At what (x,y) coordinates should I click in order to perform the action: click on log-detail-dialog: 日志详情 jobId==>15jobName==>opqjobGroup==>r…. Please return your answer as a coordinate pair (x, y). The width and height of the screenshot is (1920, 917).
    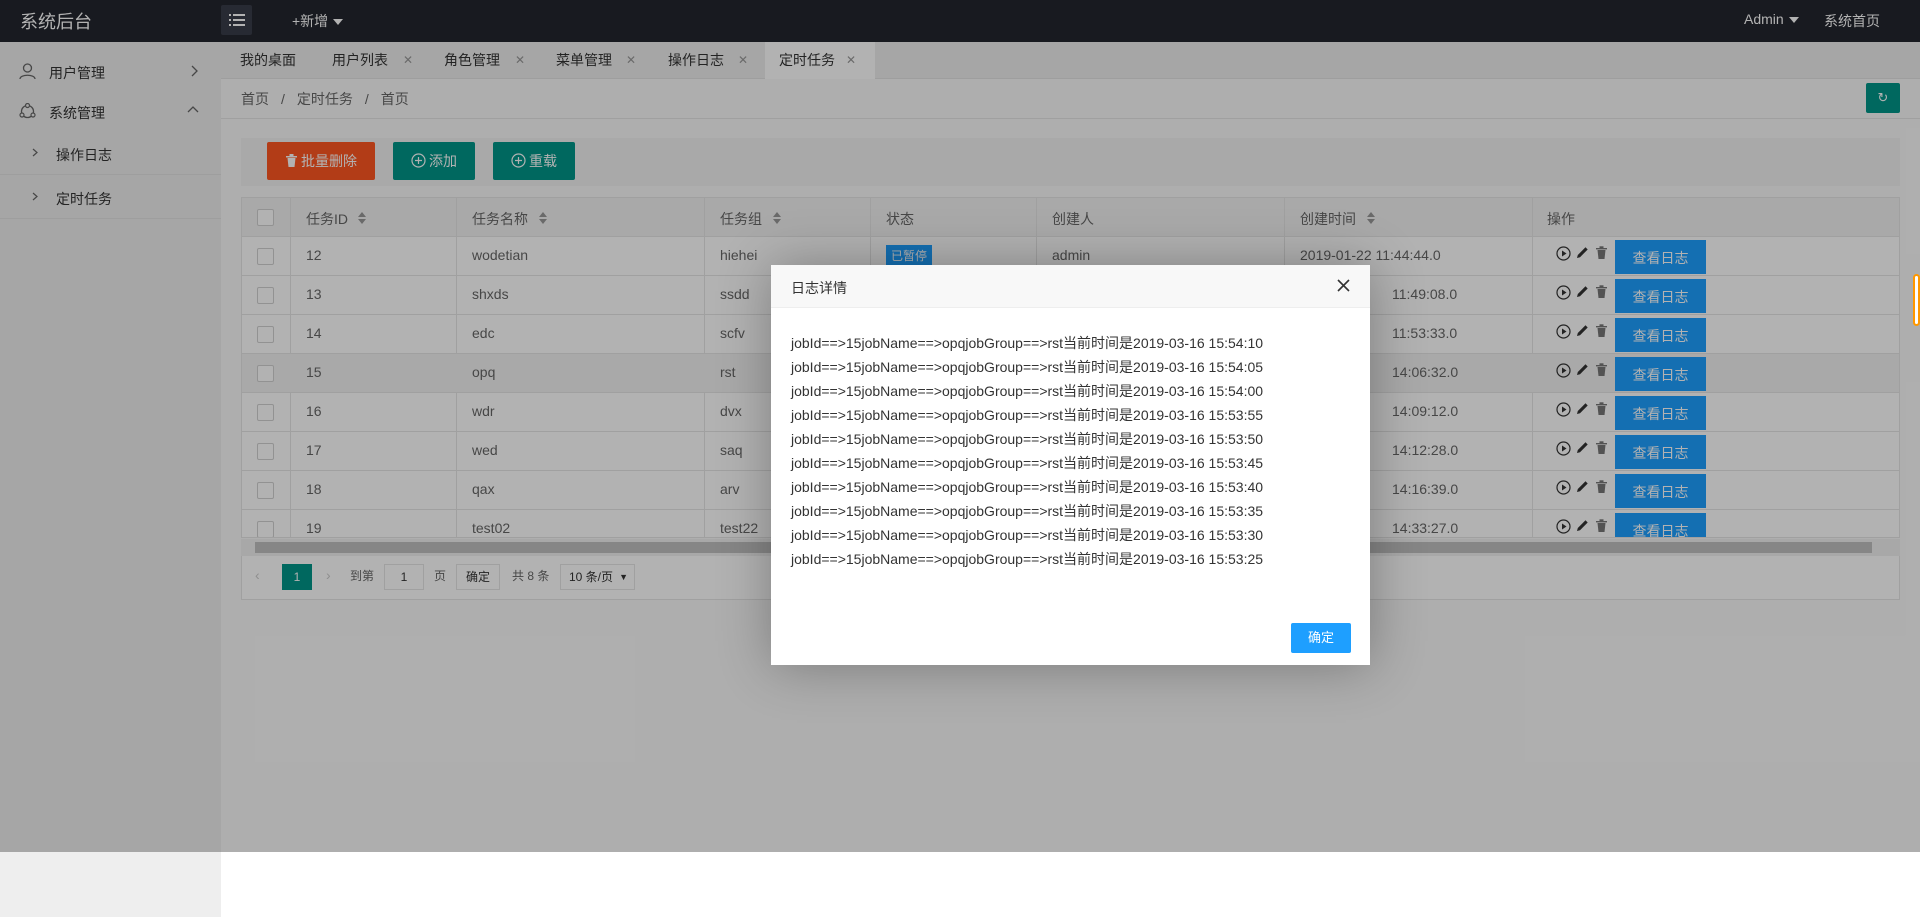
    Looking at the image, I should click on (1070, 465).